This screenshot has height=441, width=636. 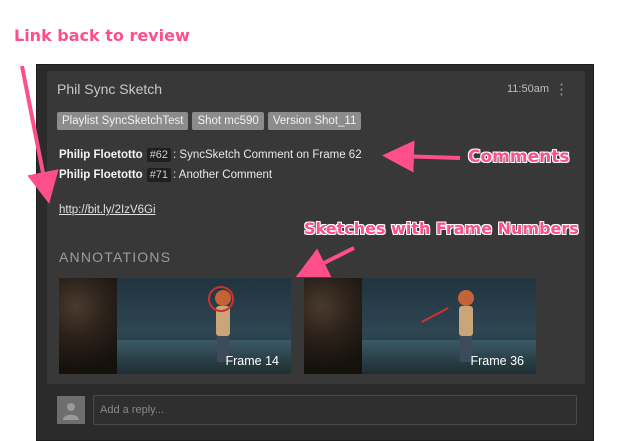 What do you see at coordinates (335, 410) in the screenshot?
I see `reply-input` at bounding box center [335, 410].